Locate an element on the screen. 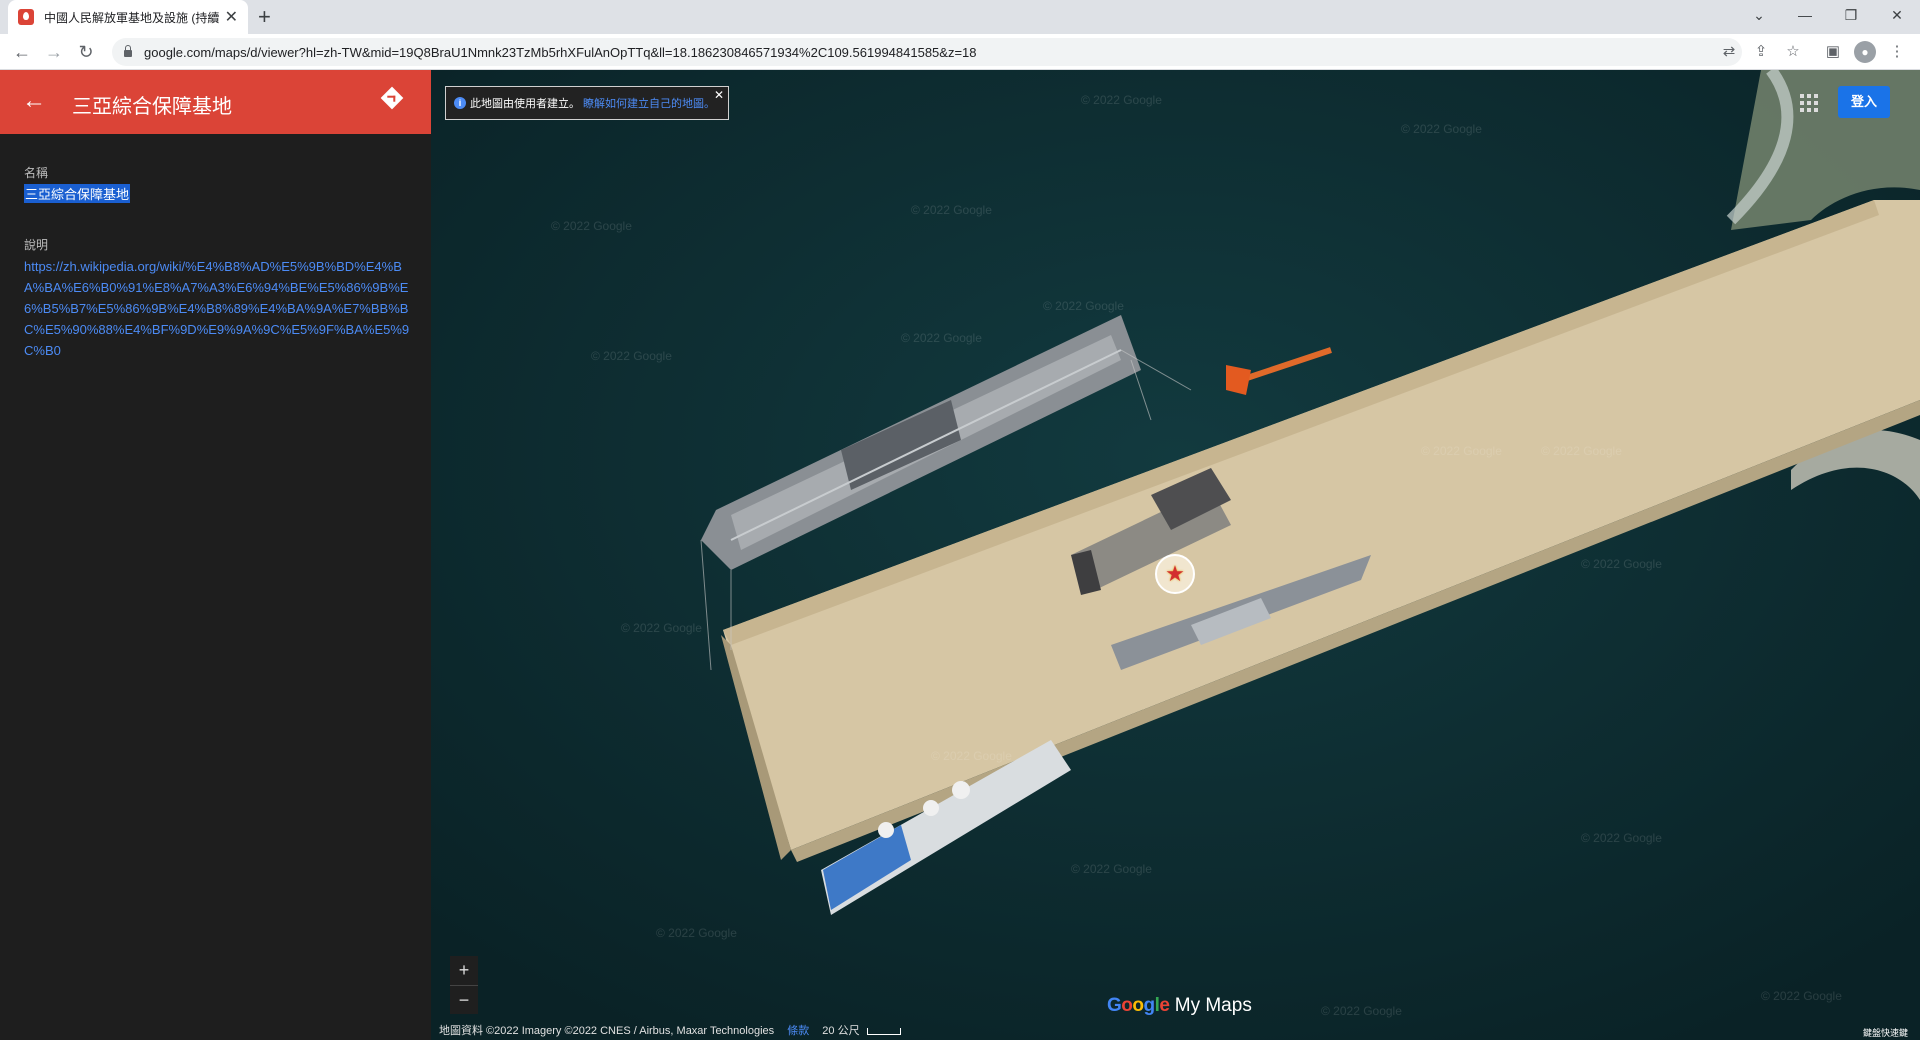 This screenshot has height=1040, width=1920. zoom-controls: + − is located at coordinates (464, 985).